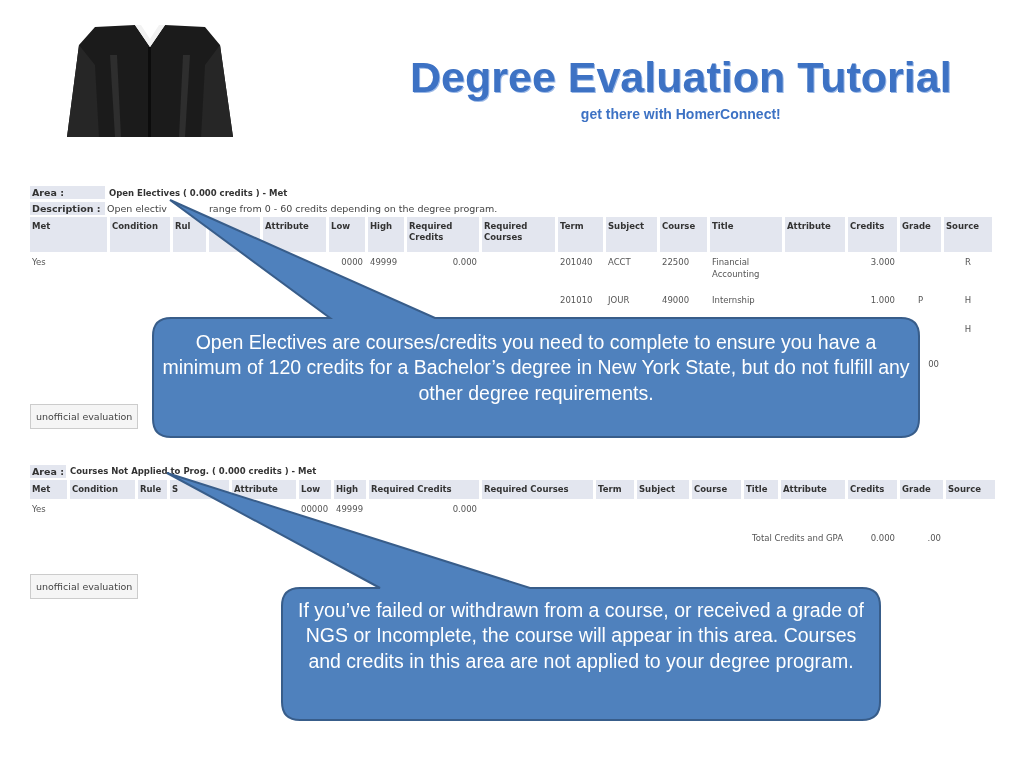  I want to click on table-cell: 1.000, so click(882, 300).